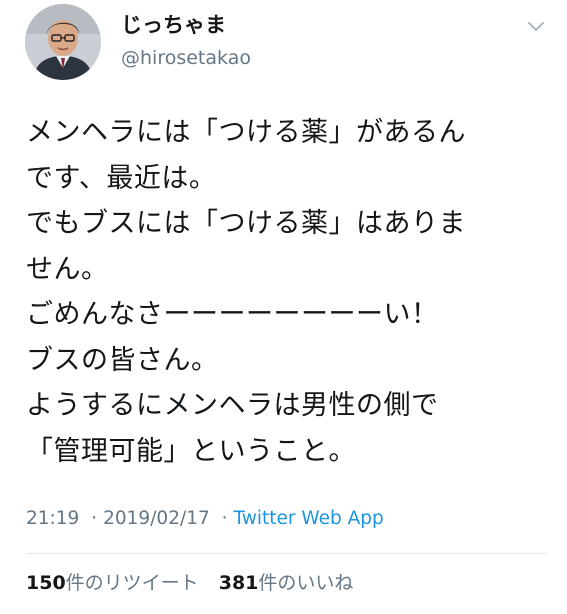 This screenshot has height=614, width=567. I want to click on retweets-label: 件のリツイート, so click(132, 583).